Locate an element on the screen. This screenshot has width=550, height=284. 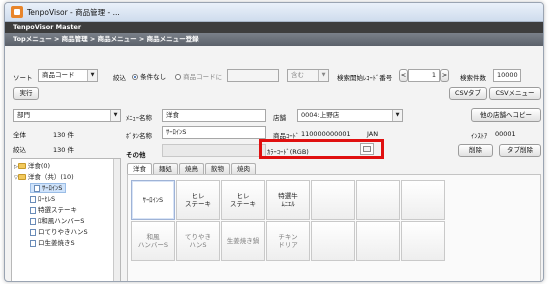
tab-mendokoro: 麺処 is located at coordinates (165, 168).